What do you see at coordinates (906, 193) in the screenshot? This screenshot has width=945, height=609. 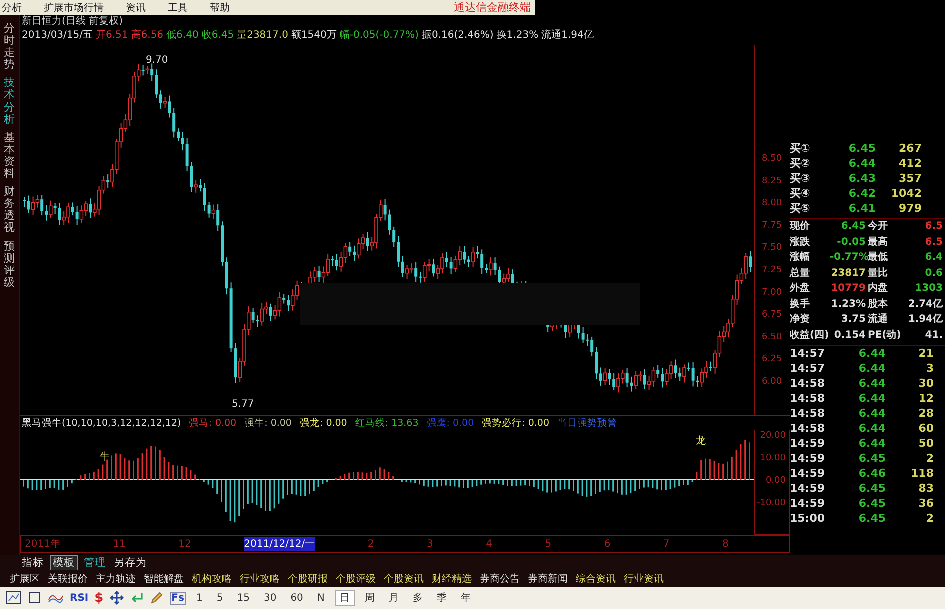 I see `order-volume: 1042` at bounding box center [906, 193].